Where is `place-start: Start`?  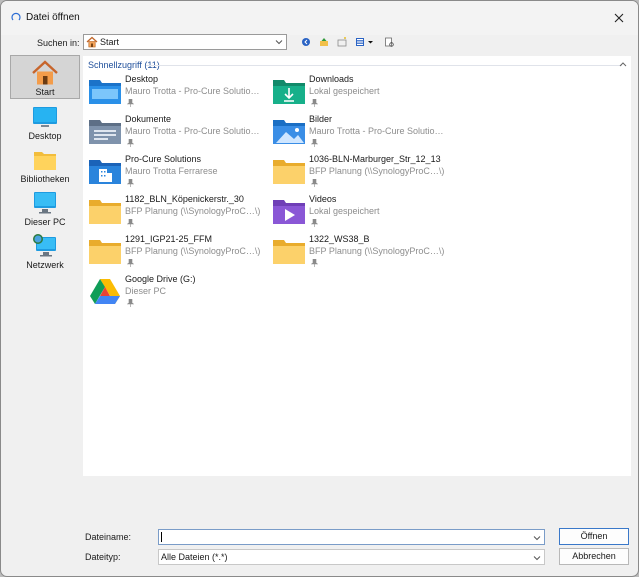
place-start: Start is located at coordinates (45, 77).